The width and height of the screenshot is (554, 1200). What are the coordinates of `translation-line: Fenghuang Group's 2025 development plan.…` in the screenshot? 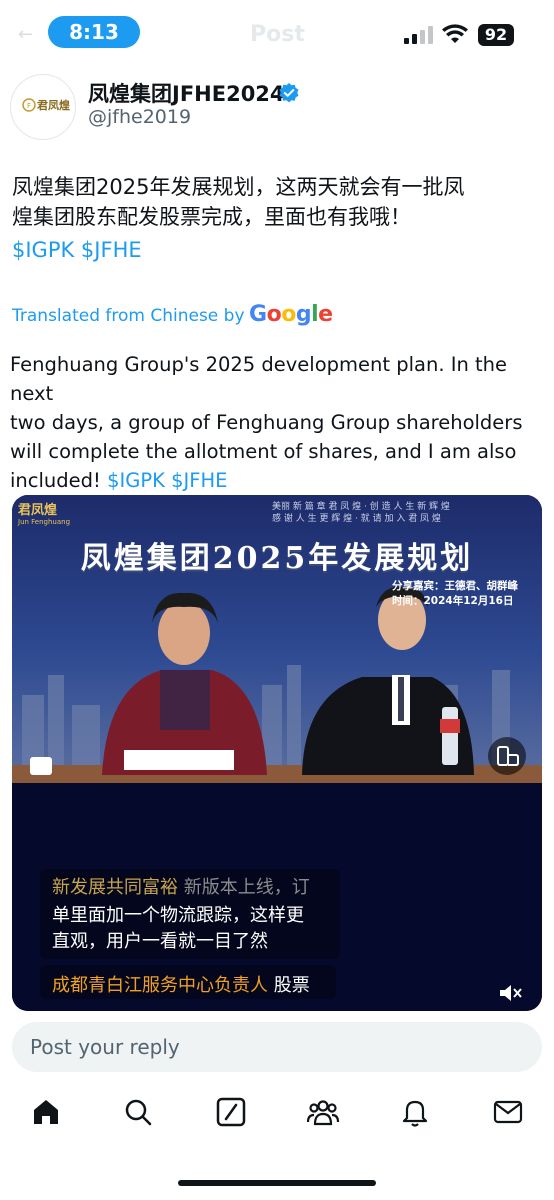 It's located at (259, 379).